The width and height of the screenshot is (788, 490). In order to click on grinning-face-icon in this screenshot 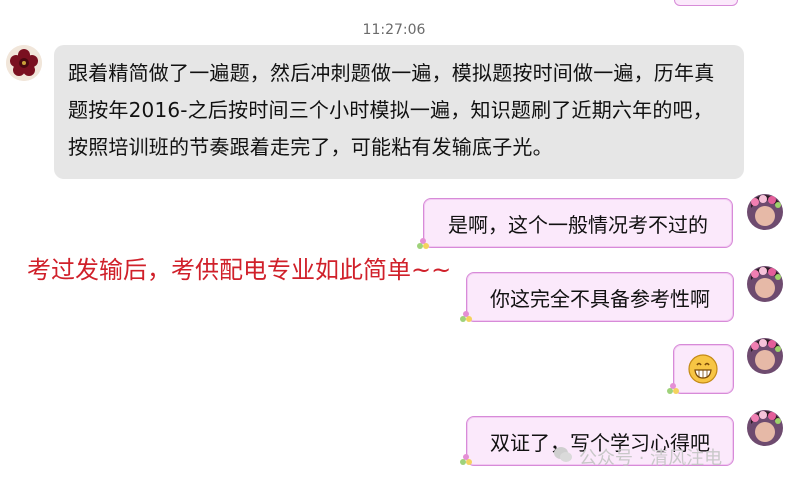, I will do `click(703, 371)`.